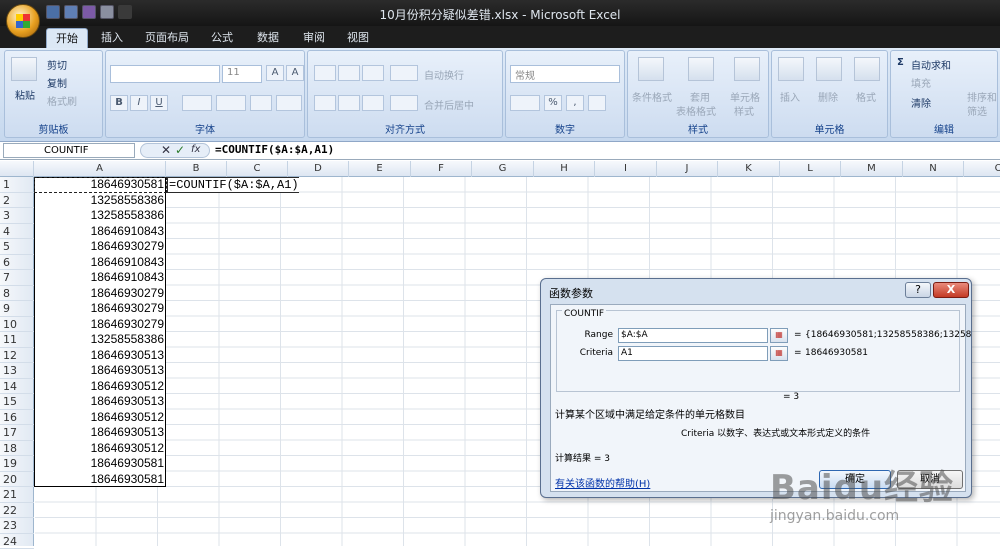 The width and height of the screenshot is (1000, 549). Describe the element at coordinates (242, 74) in the screenshot. I see `font-size-select: 11` at that location.